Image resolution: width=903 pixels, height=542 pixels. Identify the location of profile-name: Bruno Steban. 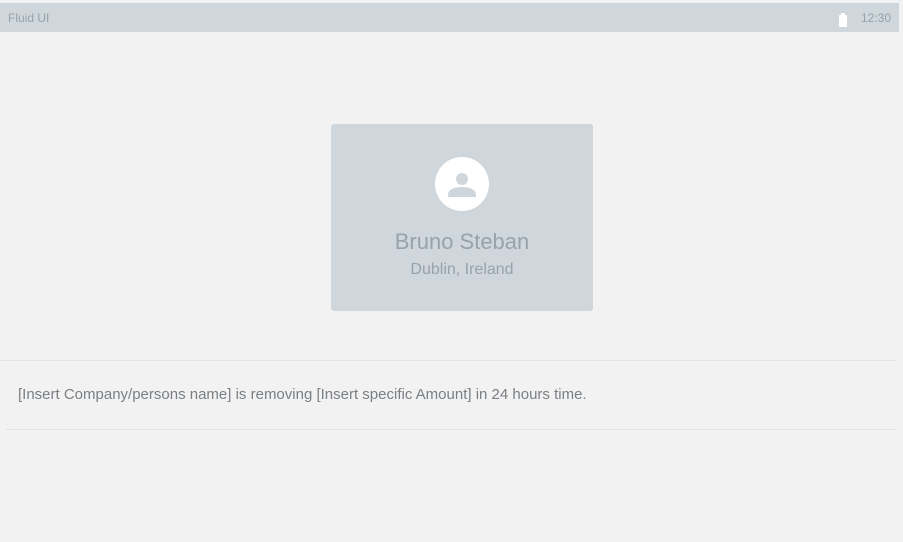
(462, 241).